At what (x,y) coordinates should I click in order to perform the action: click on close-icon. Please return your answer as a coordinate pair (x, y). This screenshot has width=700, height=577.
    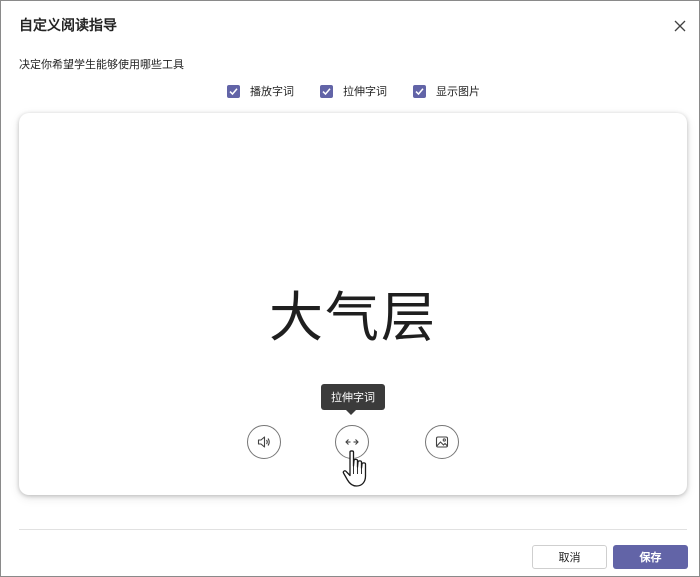
    Looking at the image, I should click on (680, 26).